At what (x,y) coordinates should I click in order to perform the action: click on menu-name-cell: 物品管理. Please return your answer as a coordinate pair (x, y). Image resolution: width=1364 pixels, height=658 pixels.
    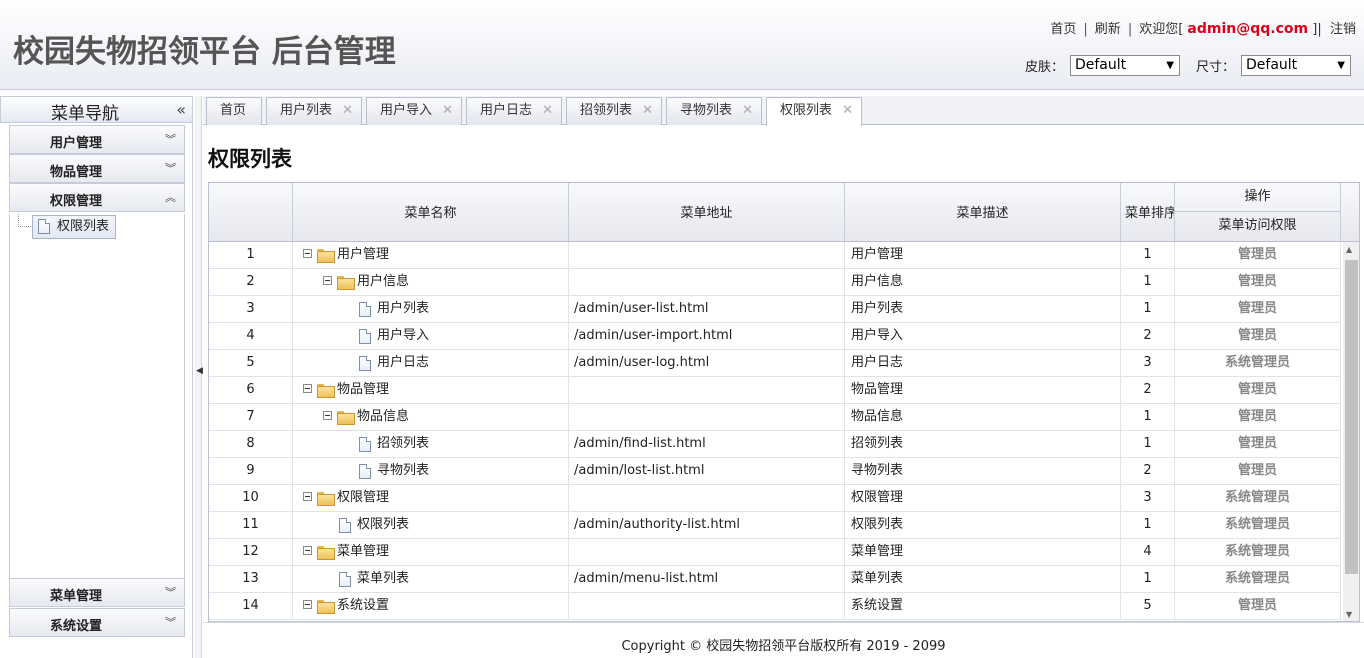
    Looking at the image, I should click on (431, 390).